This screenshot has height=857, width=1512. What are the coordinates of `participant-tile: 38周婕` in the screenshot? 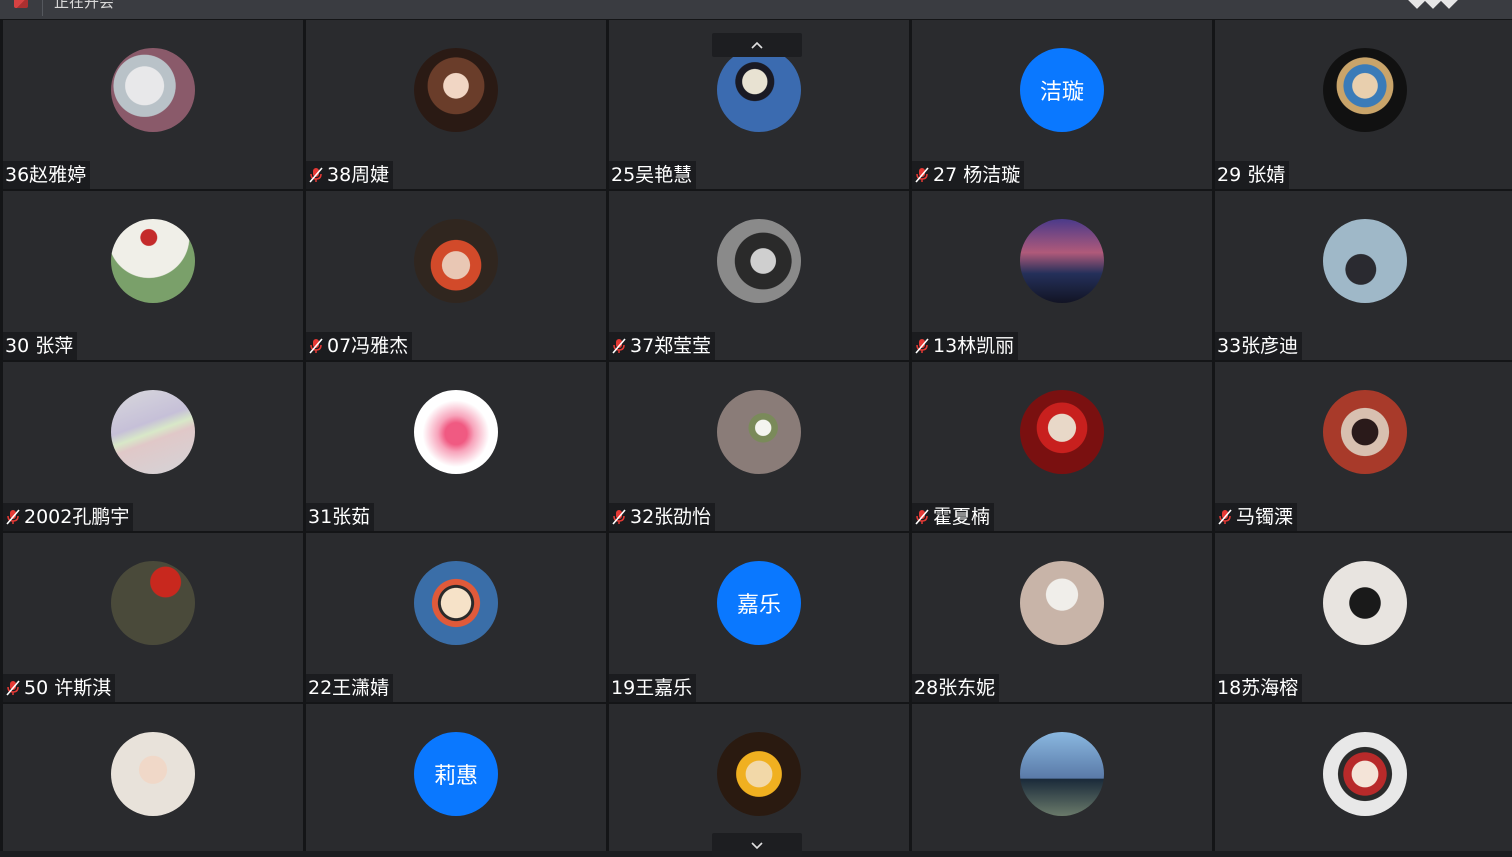 It's located at (456, 104).